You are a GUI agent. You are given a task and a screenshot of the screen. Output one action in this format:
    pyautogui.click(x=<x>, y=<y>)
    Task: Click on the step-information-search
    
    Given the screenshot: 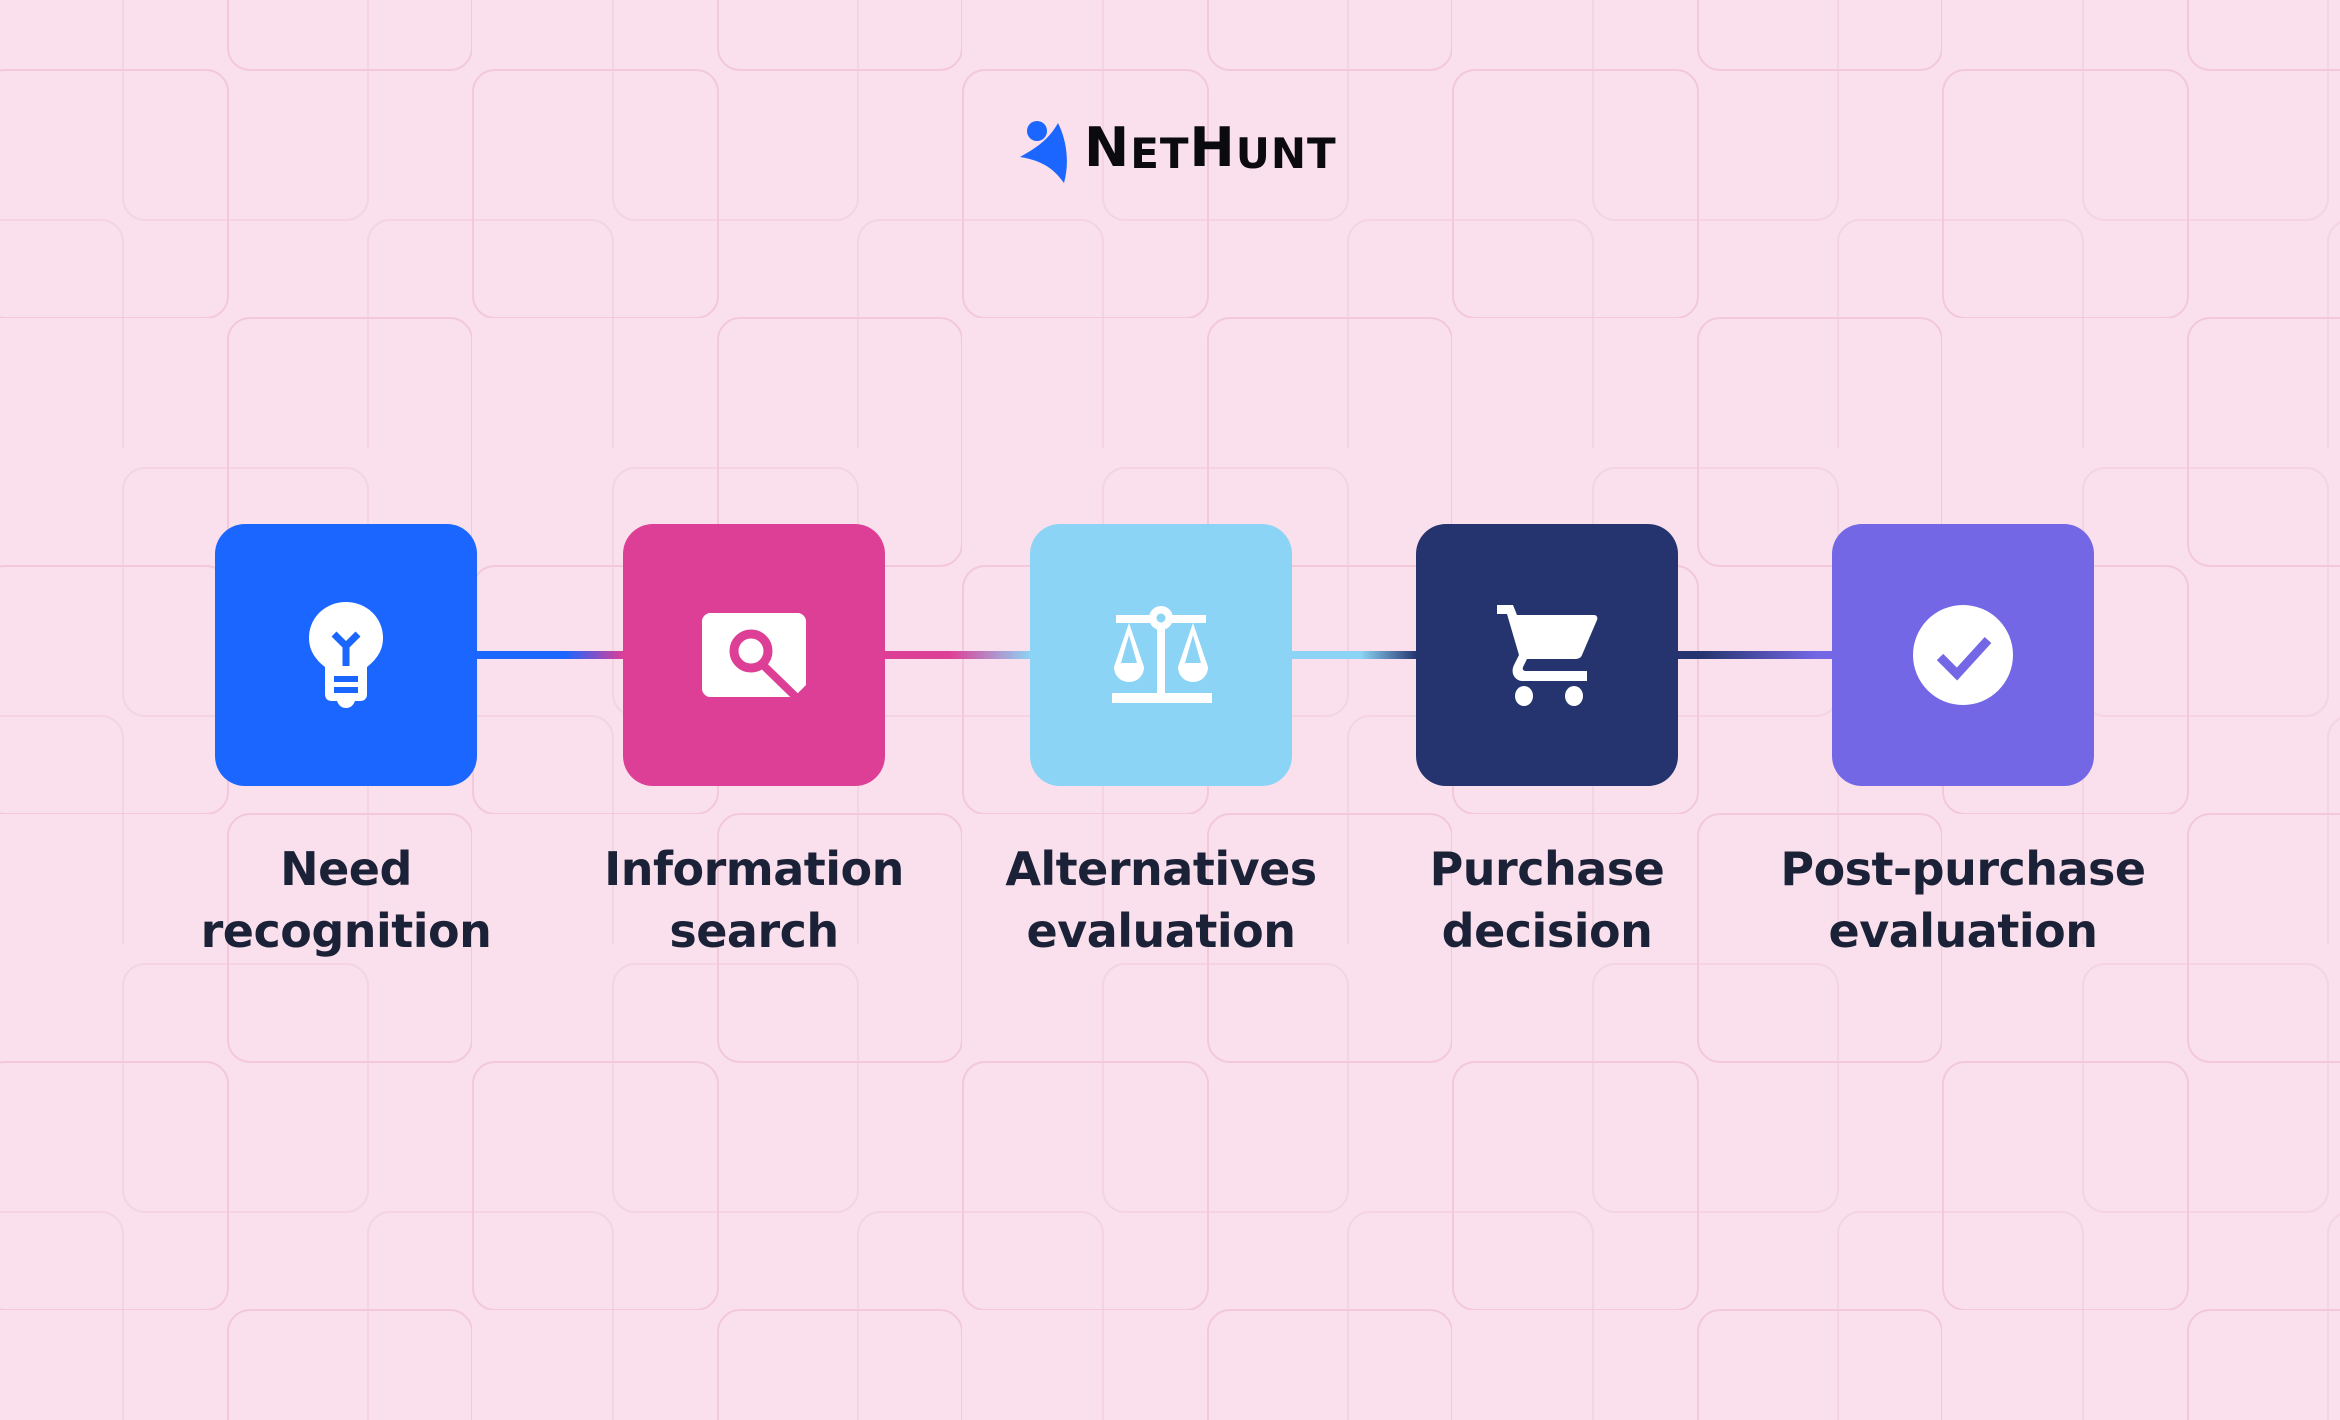 What is the action you would take?
    pyautogui.click(x=754, y=655)
    